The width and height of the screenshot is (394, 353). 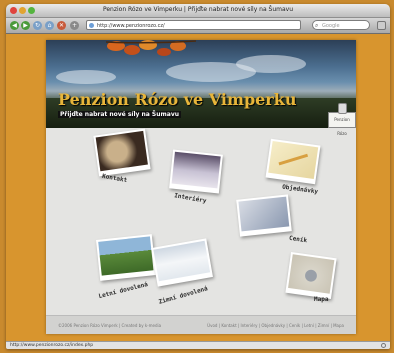 I want to click on status-text: http://www.penzionrozo.cz/index.php, so click(x=52, y=345).